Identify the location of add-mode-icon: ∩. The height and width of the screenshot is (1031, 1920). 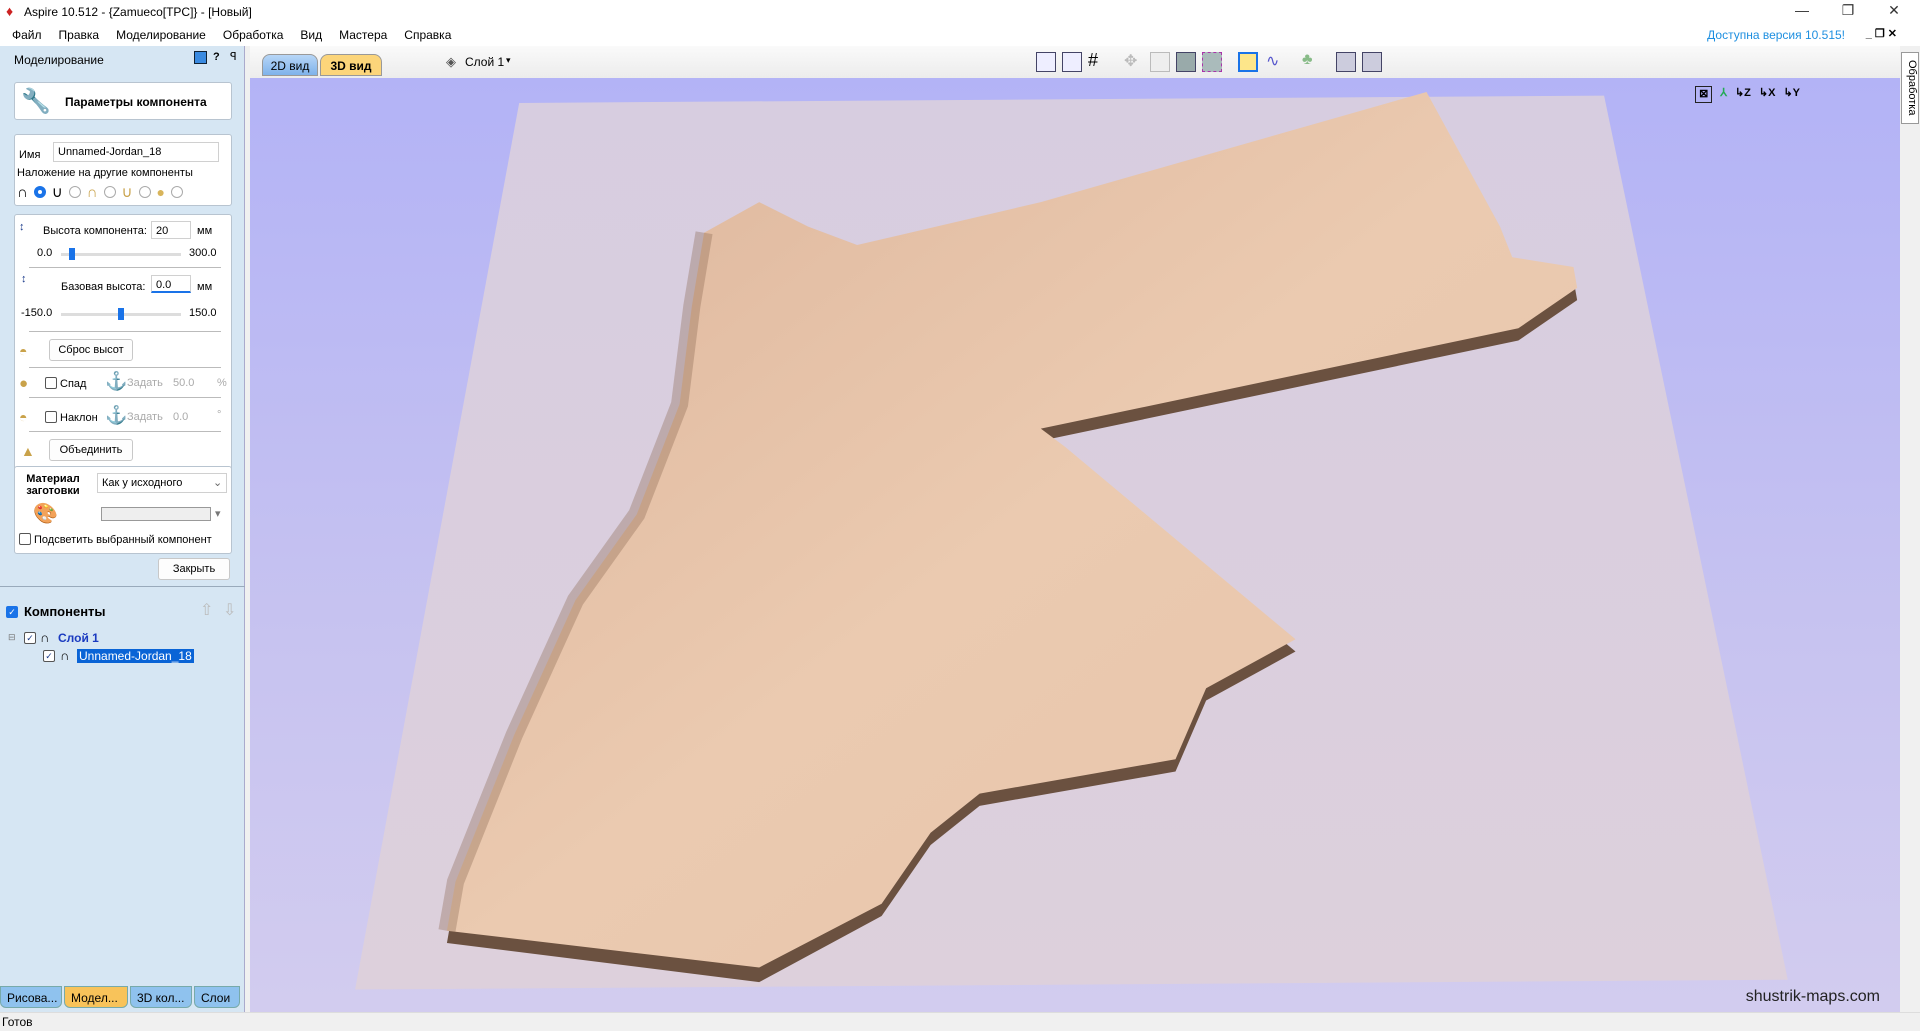
(22, 192).